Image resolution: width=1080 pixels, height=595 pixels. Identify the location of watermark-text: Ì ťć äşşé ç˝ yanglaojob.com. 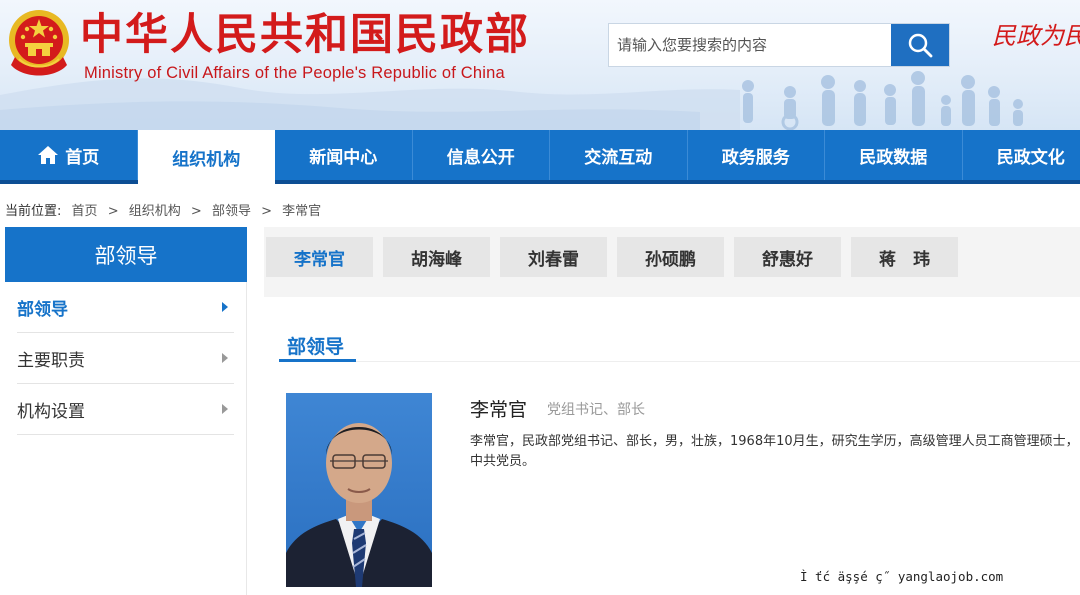
(902, 576).